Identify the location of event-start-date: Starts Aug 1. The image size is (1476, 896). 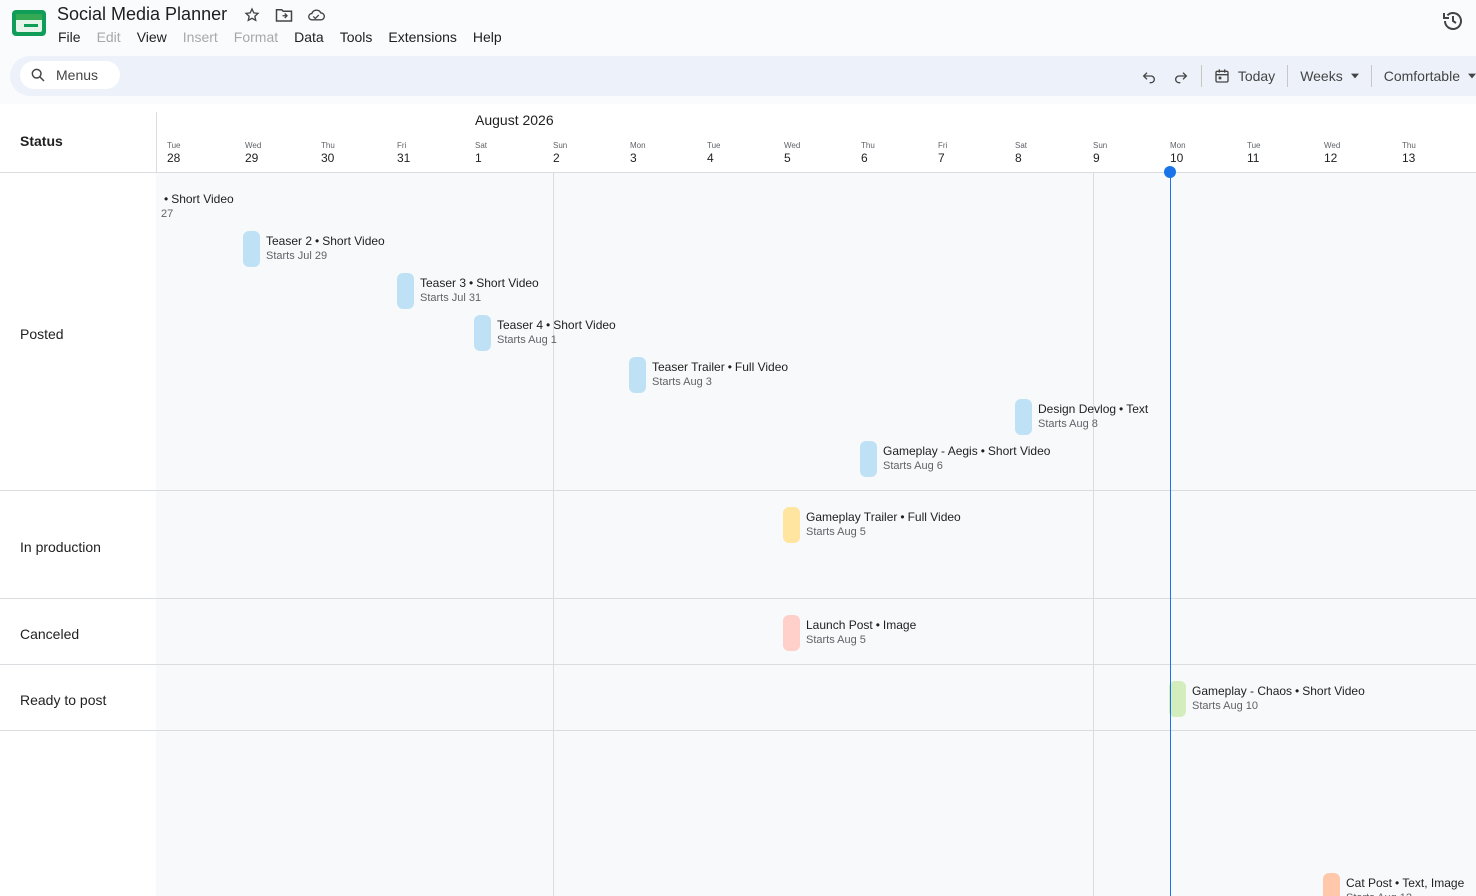
(527, 340).